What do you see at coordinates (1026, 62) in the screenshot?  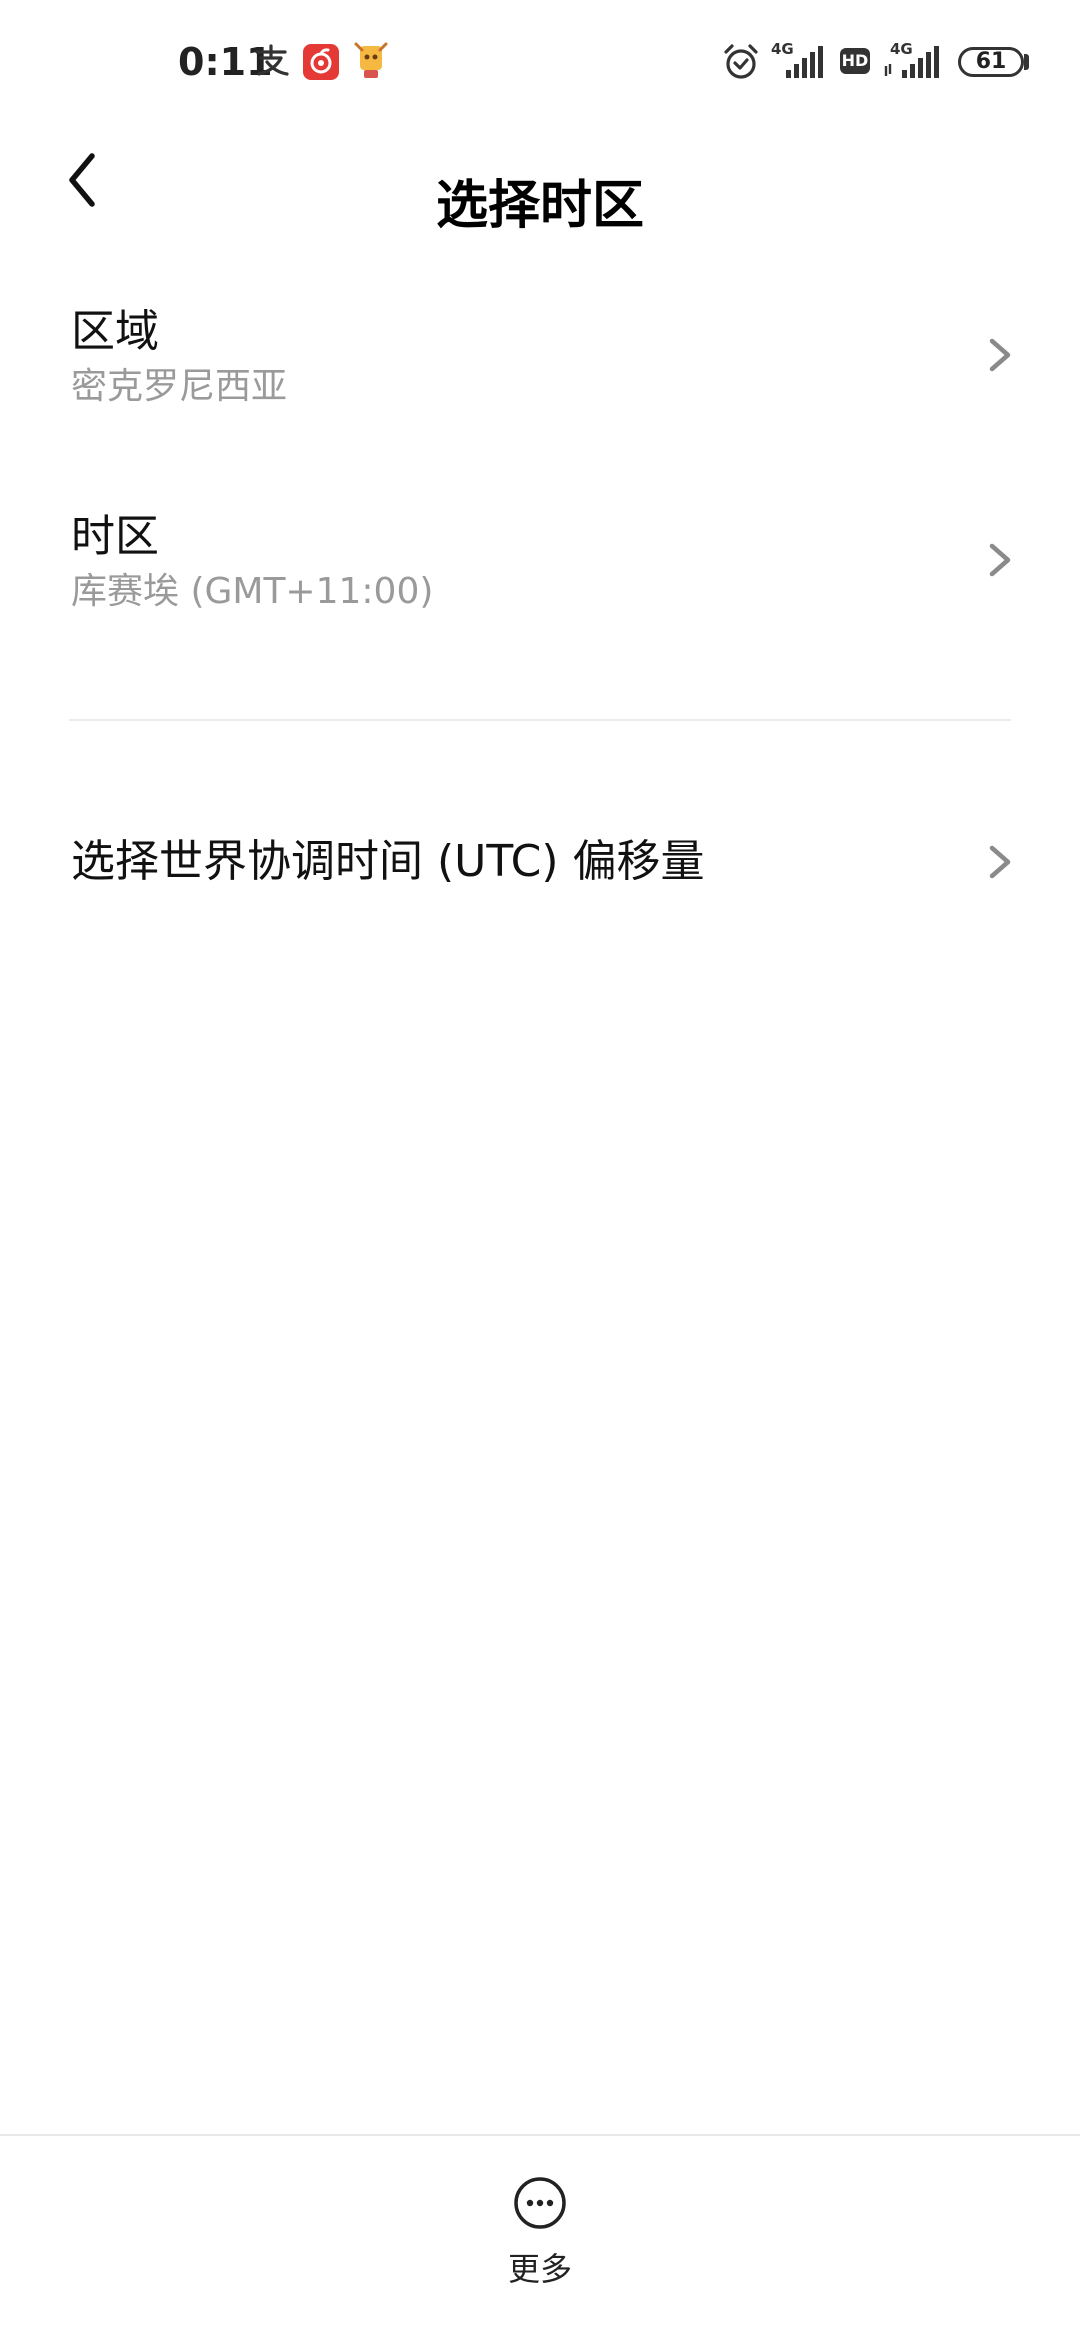 I see `battery-tip` at bounding box center [1026, 62].